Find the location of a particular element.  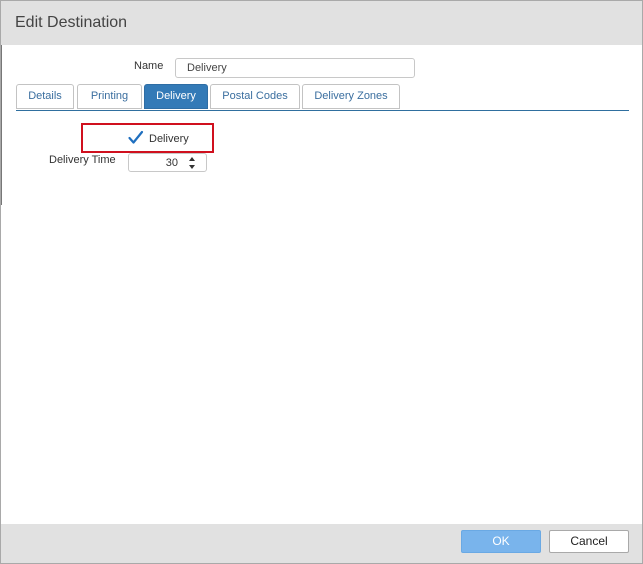

annotation-highlight-box is located at coordinates (147, 138).